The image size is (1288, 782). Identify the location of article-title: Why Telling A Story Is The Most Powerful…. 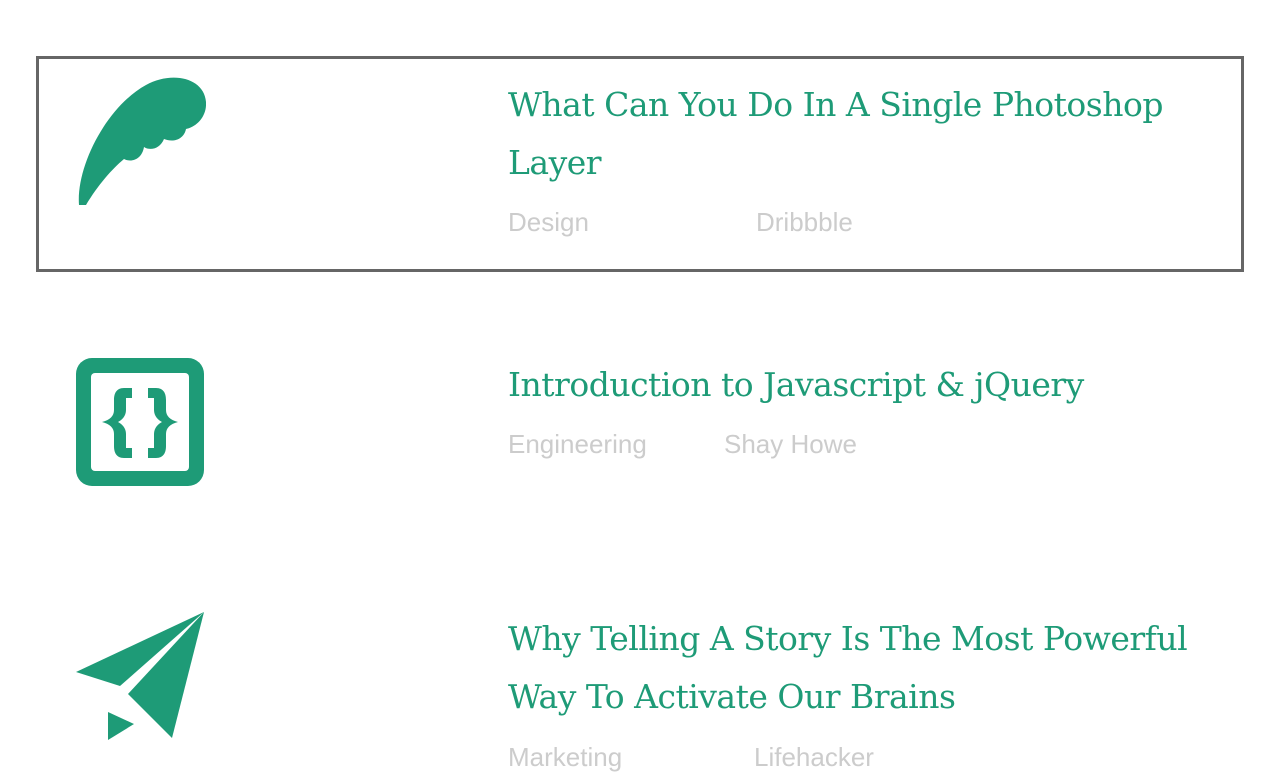
(858, 668).